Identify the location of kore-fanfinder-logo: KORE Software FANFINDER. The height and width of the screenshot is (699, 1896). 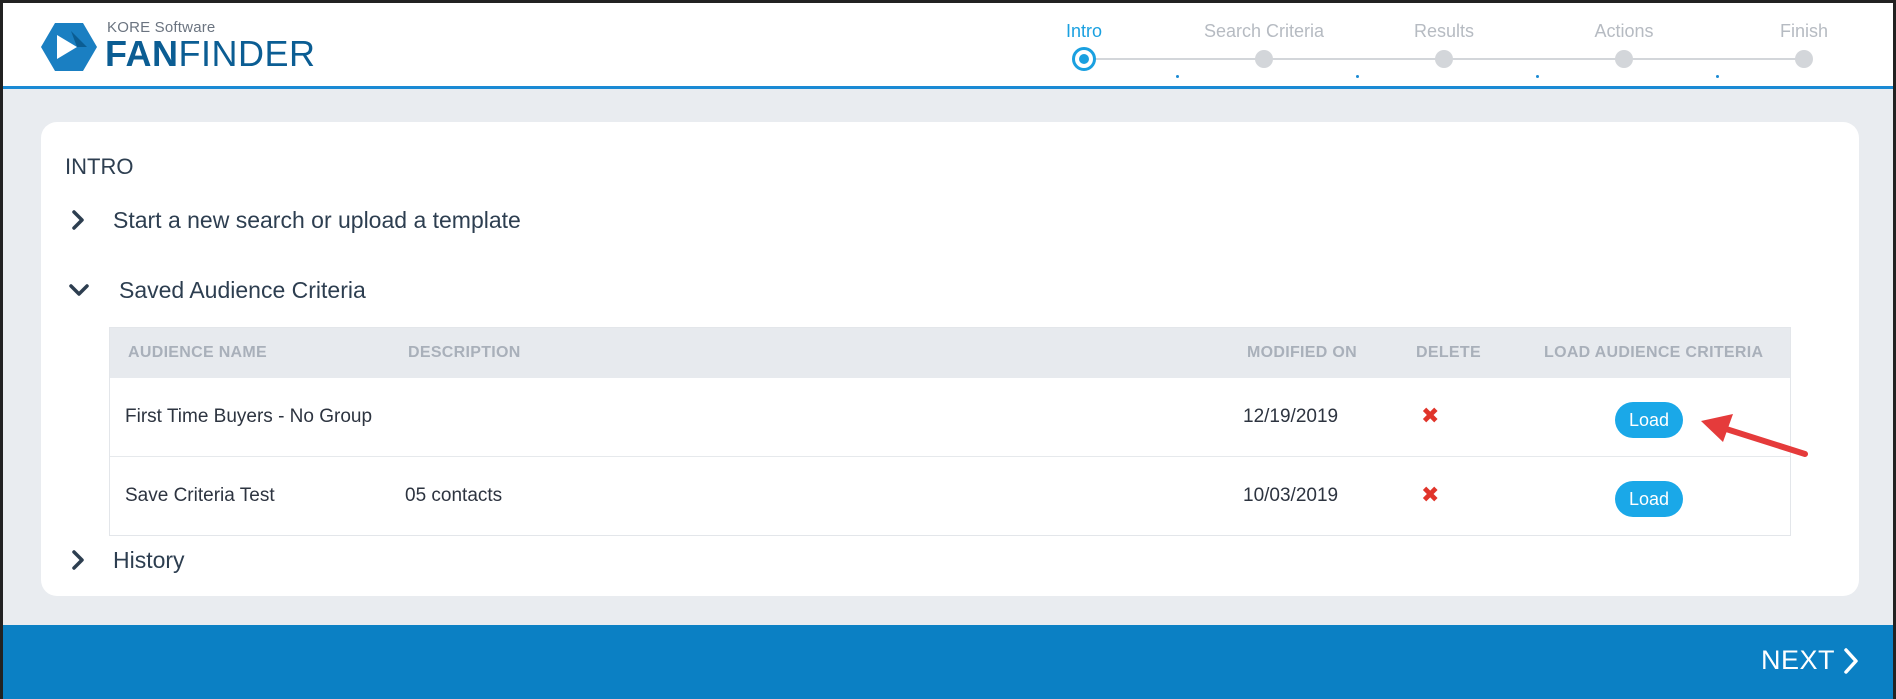
(181, 47).